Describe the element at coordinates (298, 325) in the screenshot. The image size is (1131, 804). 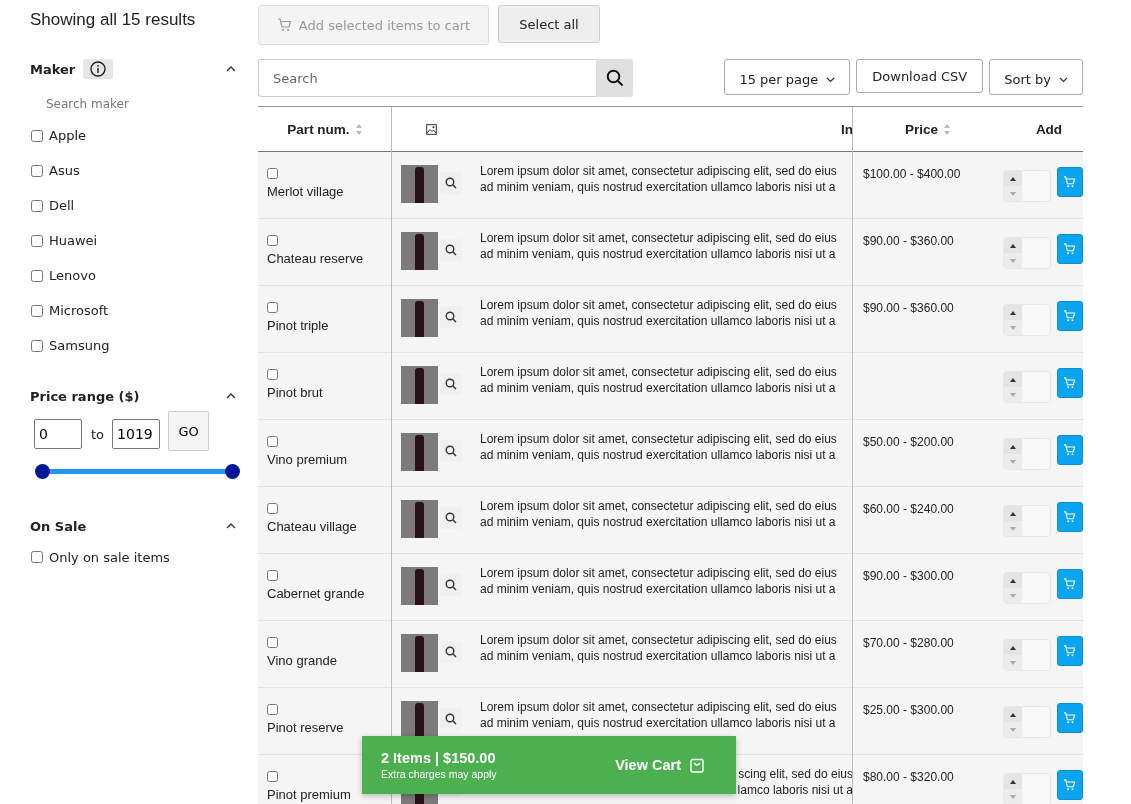
I see `part-name: Pinot triple` at that location.